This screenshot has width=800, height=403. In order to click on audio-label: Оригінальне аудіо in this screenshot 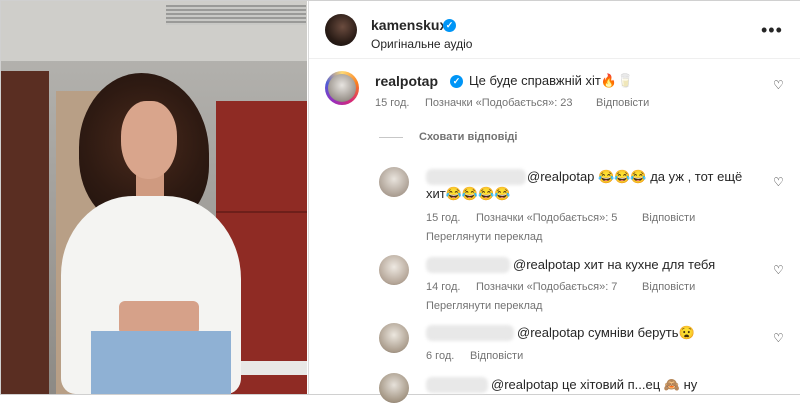, I will do `click(421, 44)`.